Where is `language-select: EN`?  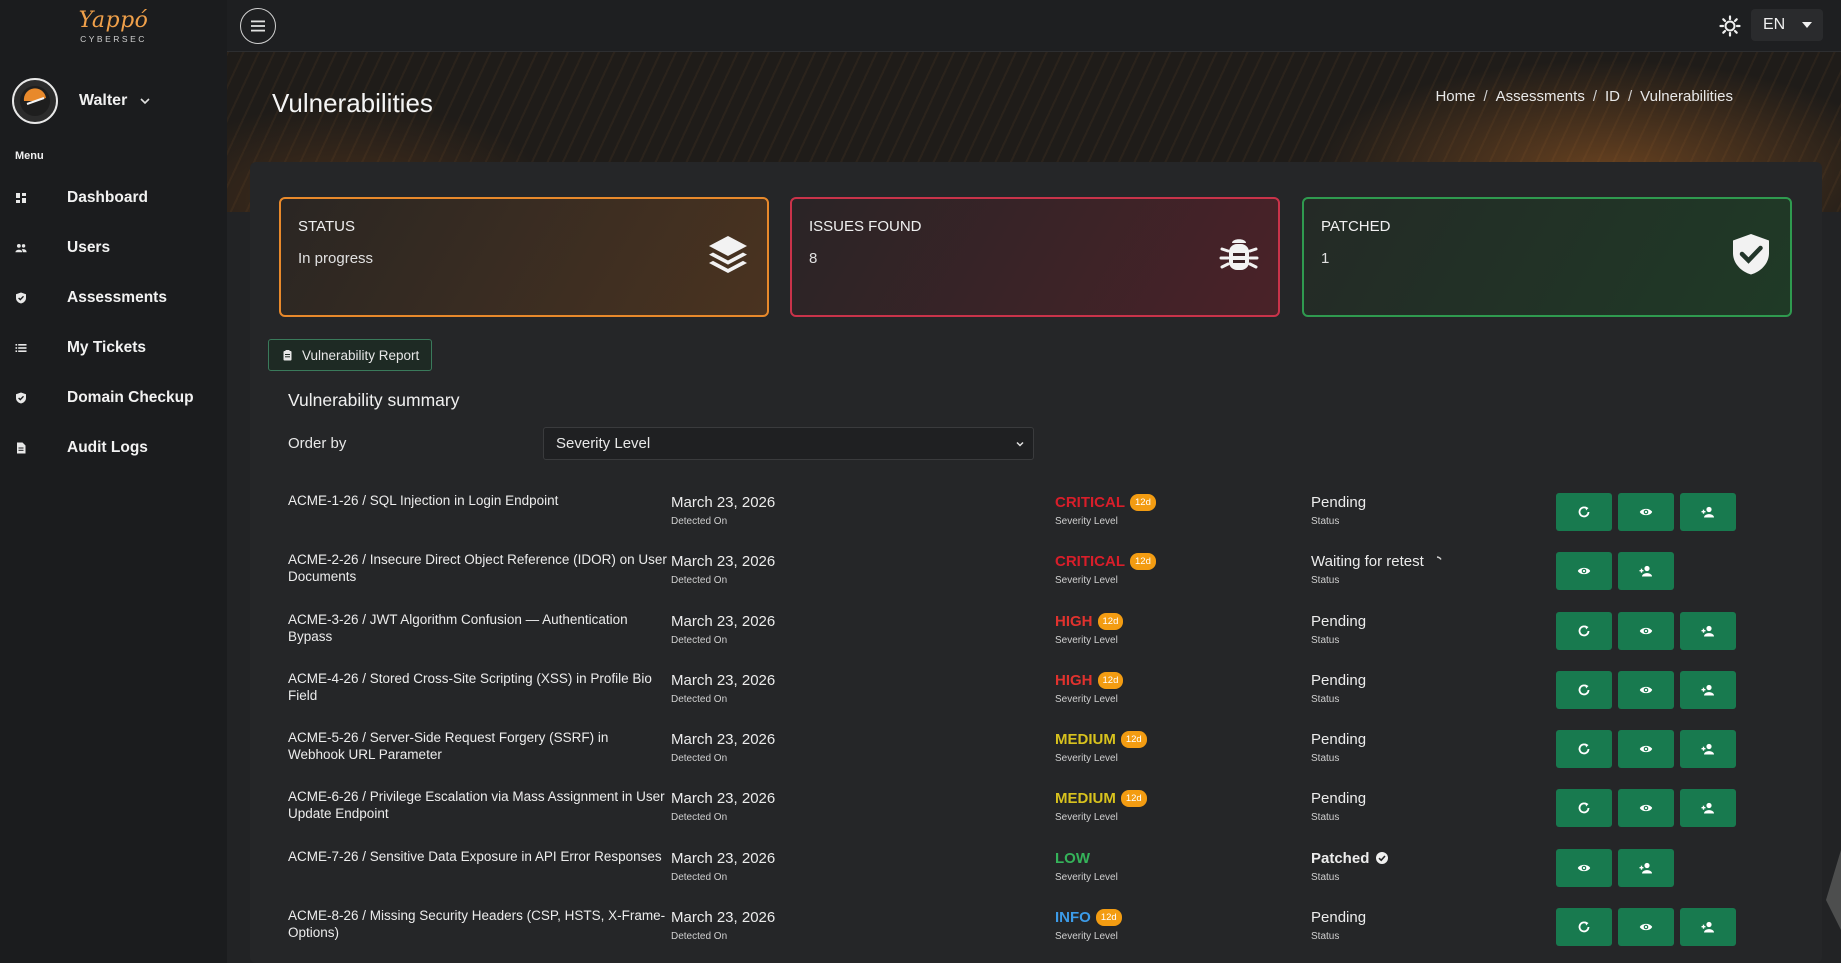
language-select: EN is located at coordinates (1787, 25).